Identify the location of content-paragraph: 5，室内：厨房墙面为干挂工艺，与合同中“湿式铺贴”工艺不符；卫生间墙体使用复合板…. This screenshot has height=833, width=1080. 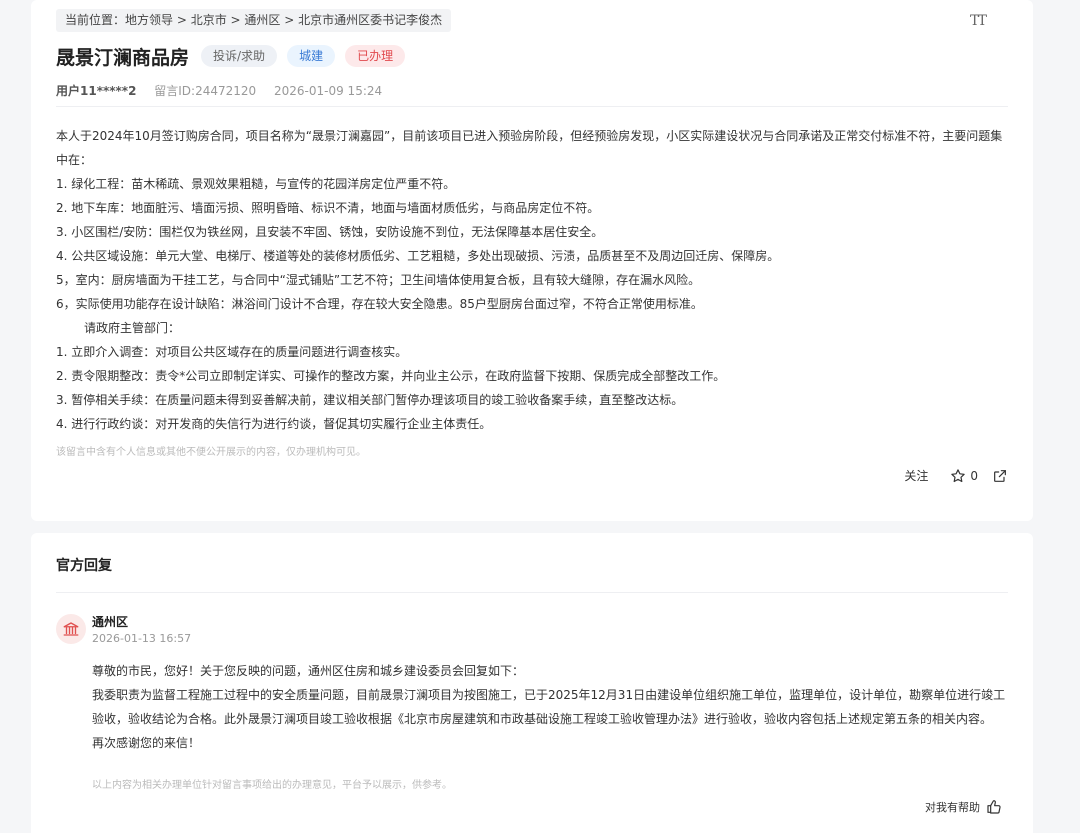
(378, 280).